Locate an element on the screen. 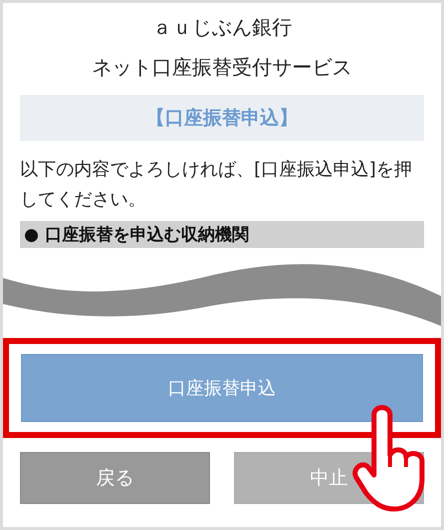 The width and height of the screenshot is (444, 530). action-button: 戻る is located at coordinates (115, 478).